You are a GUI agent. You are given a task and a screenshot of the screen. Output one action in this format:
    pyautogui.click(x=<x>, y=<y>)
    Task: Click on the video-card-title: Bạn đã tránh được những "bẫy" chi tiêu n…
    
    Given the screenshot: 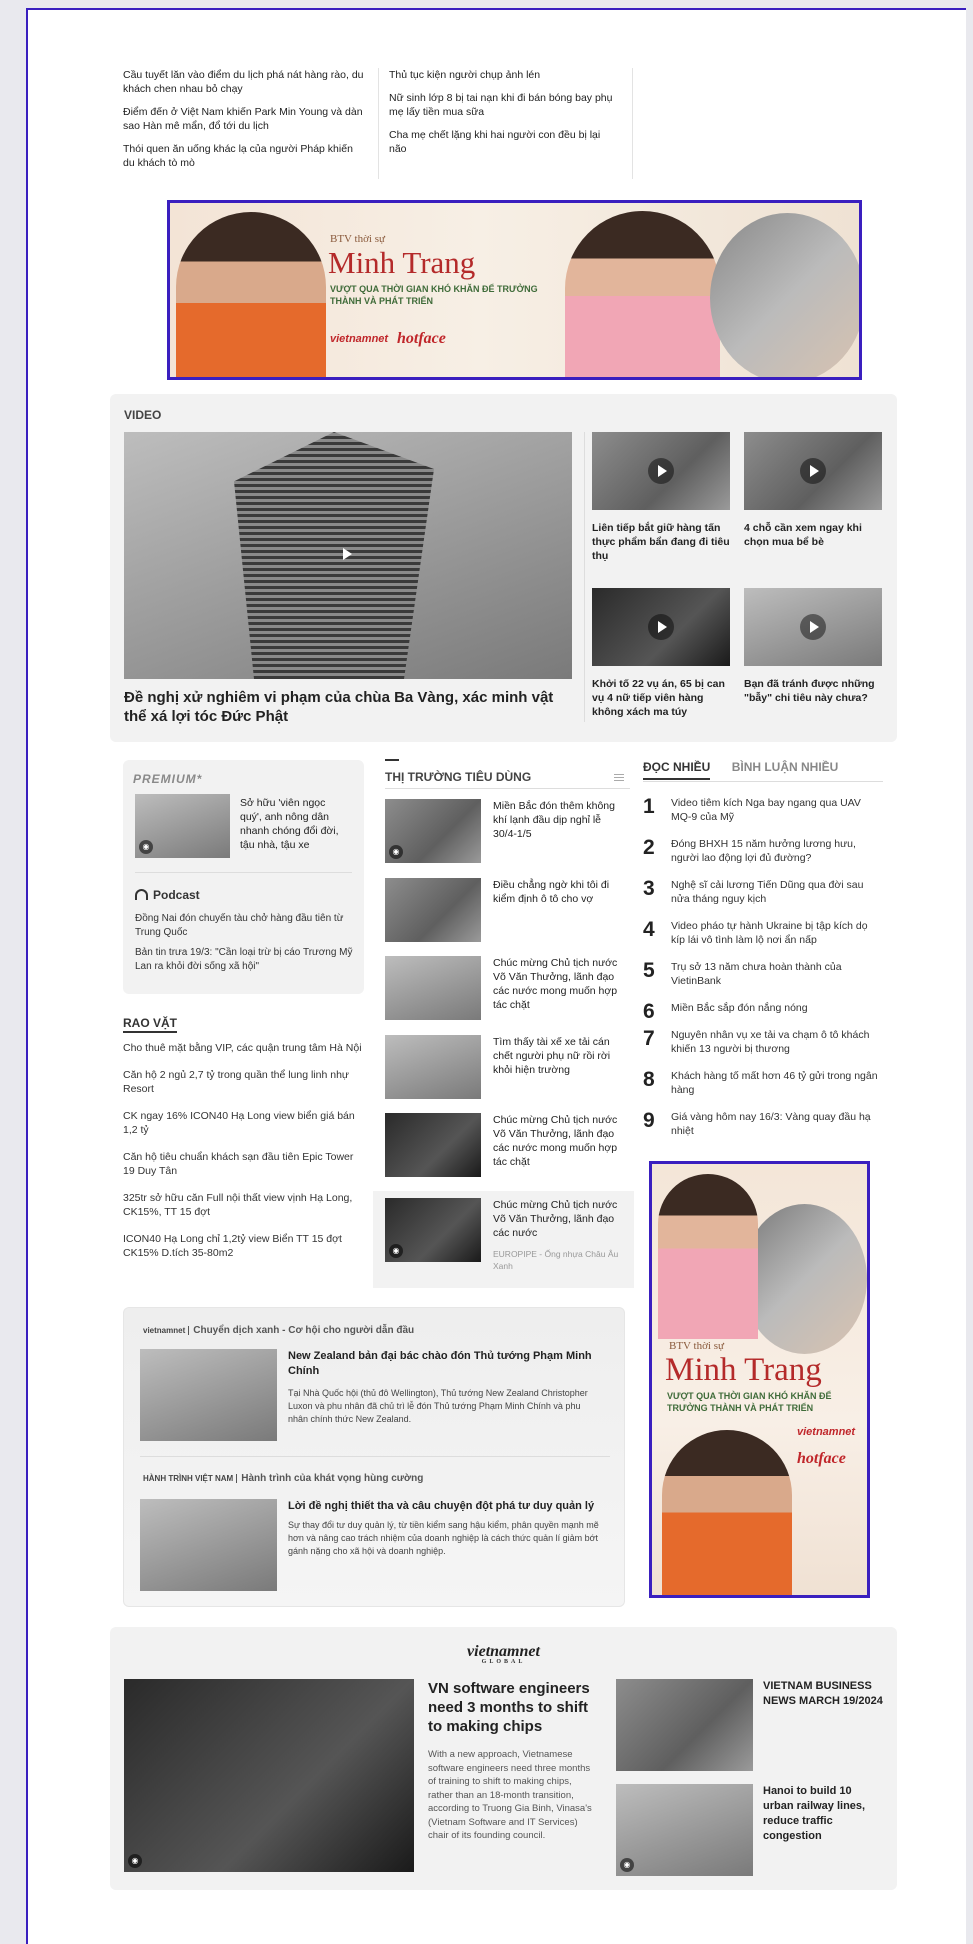 What is the action you would take?
    pyautogui.click(x=813, y=691)
    